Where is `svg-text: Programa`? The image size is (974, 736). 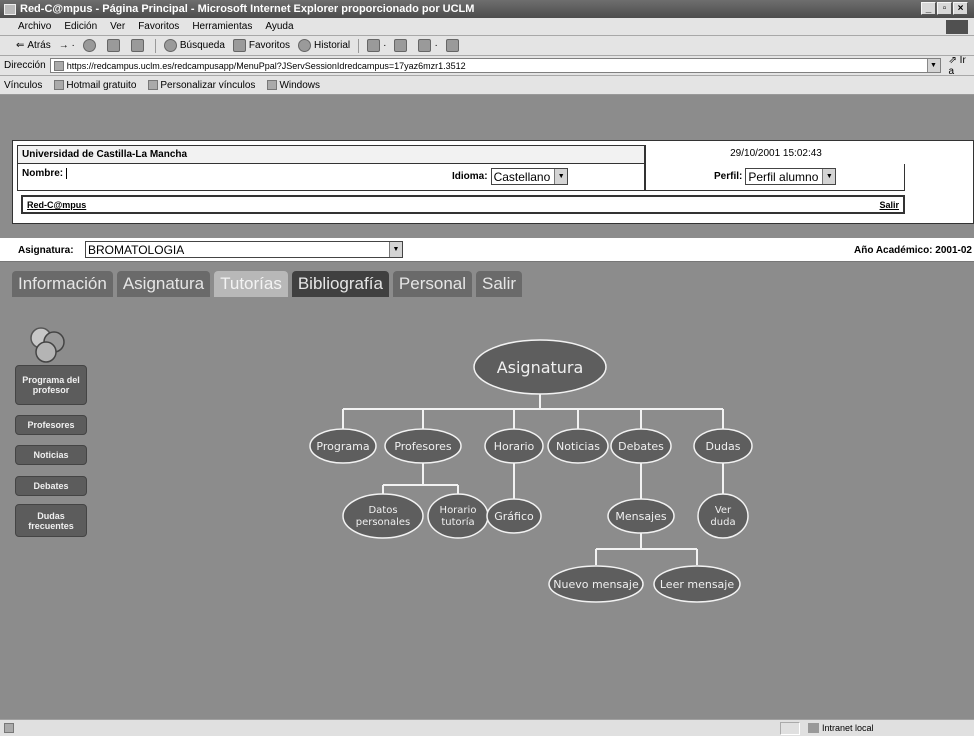
svg-text: Programa is located at coordinates (342, 446).